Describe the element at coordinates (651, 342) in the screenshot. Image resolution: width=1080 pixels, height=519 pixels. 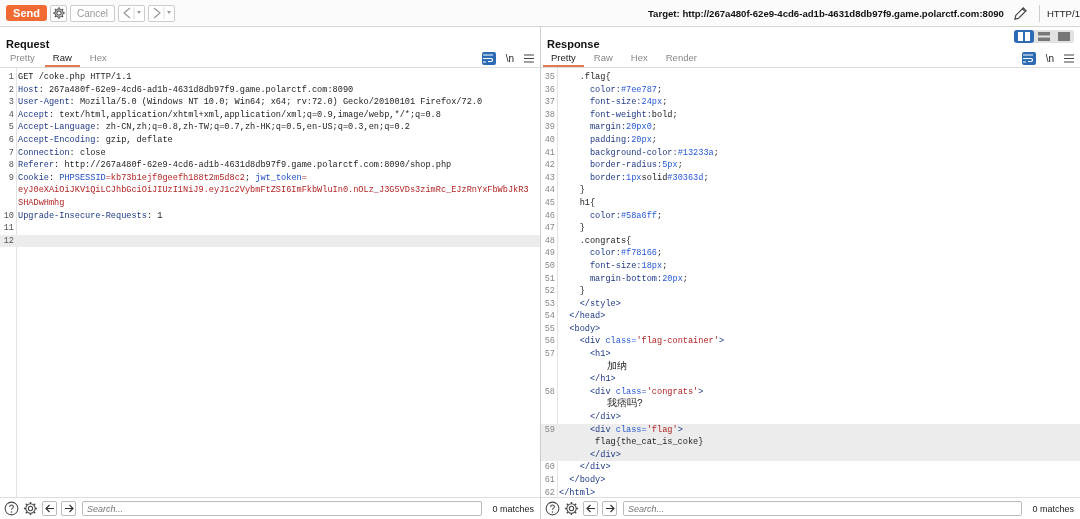
I see `code-line: <div class='flag-container'>` at that location.